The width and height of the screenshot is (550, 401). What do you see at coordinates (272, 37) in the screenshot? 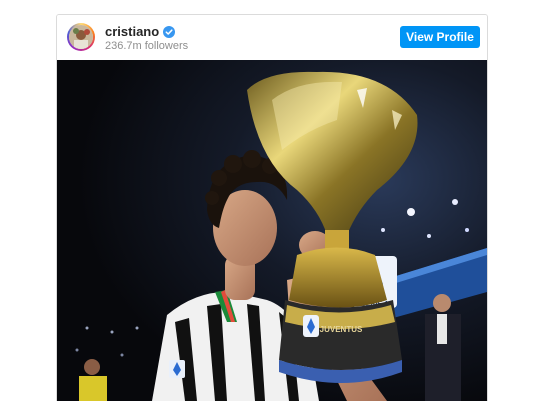
I see `post-header: cristiano 236.7m followers View Profile` at bounding box center [272, 37].